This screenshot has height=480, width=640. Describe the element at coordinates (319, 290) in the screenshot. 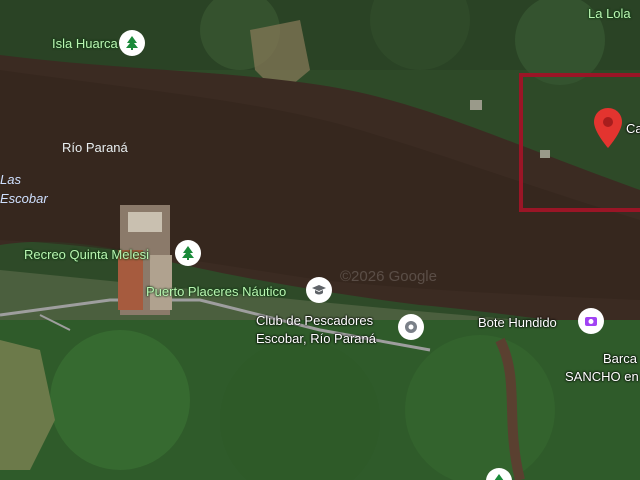

I see `school-icon` at that location.